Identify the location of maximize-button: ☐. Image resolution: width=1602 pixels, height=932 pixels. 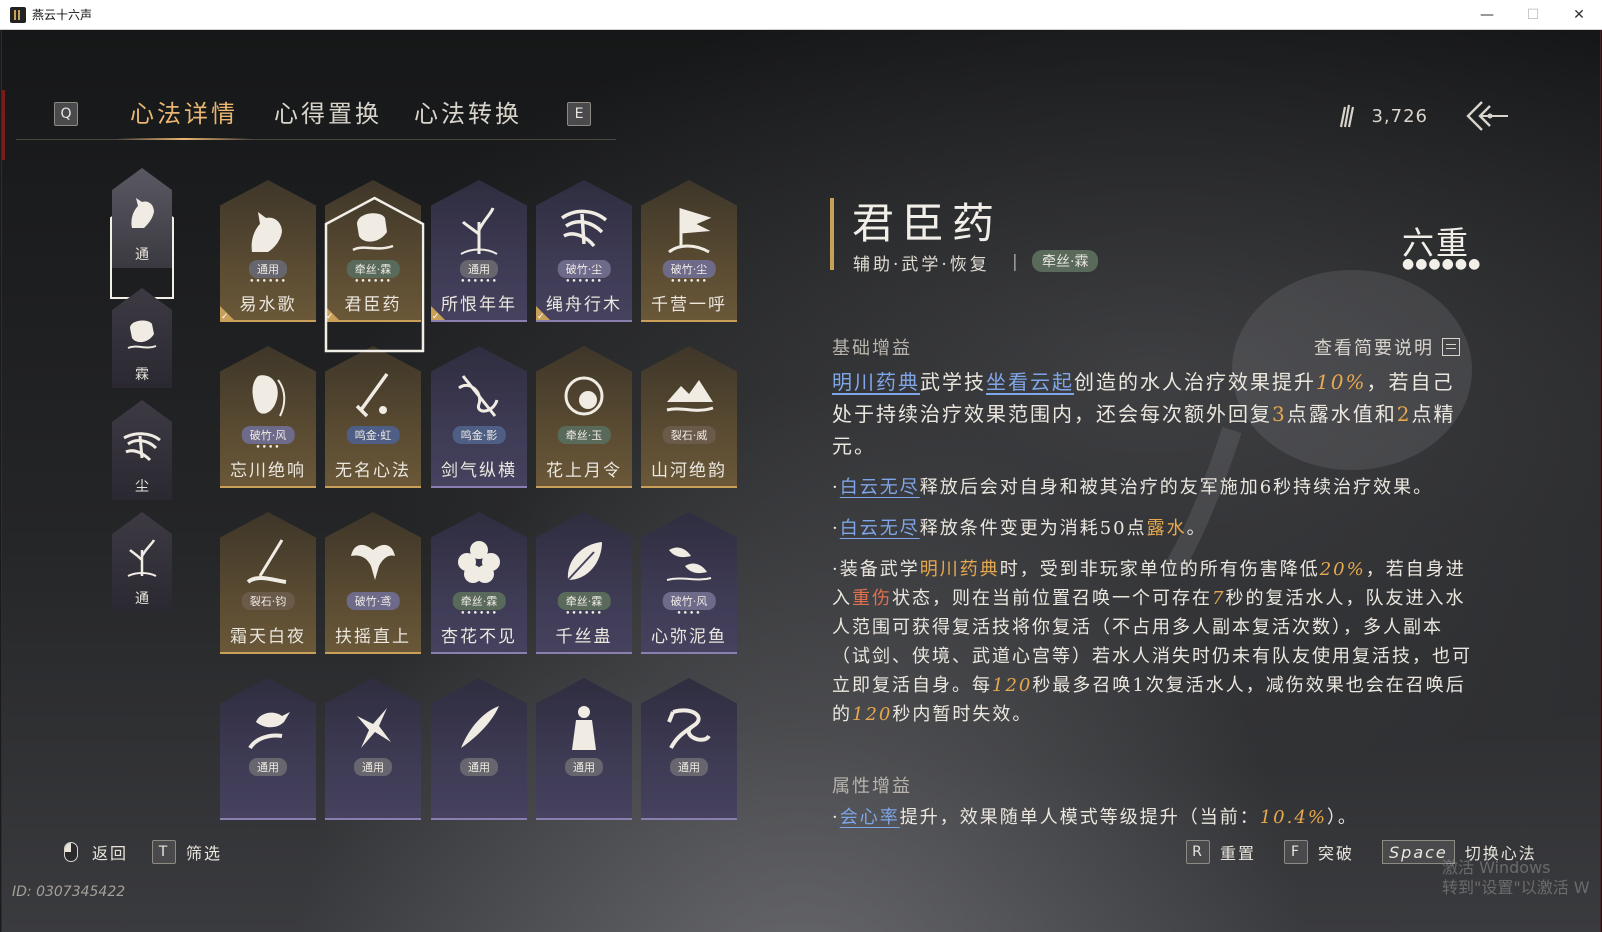
(1533, 15).